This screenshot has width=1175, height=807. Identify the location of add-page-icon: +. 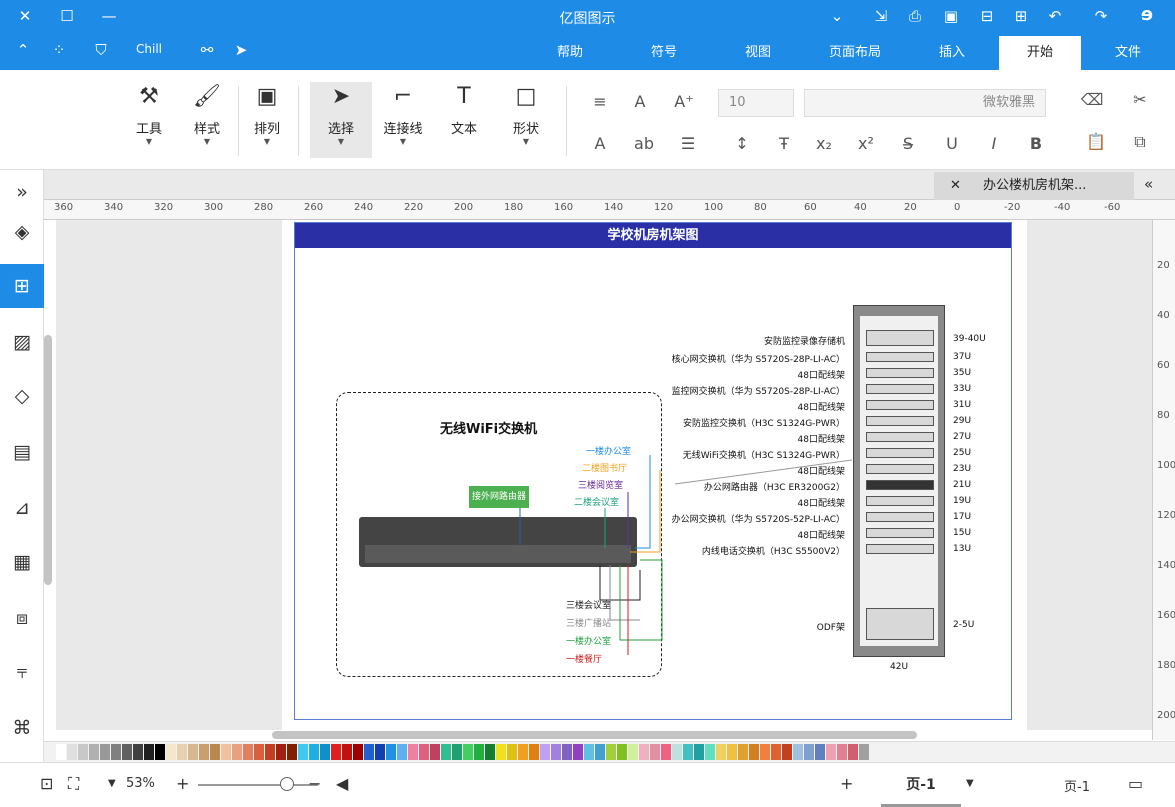
(846, 783).